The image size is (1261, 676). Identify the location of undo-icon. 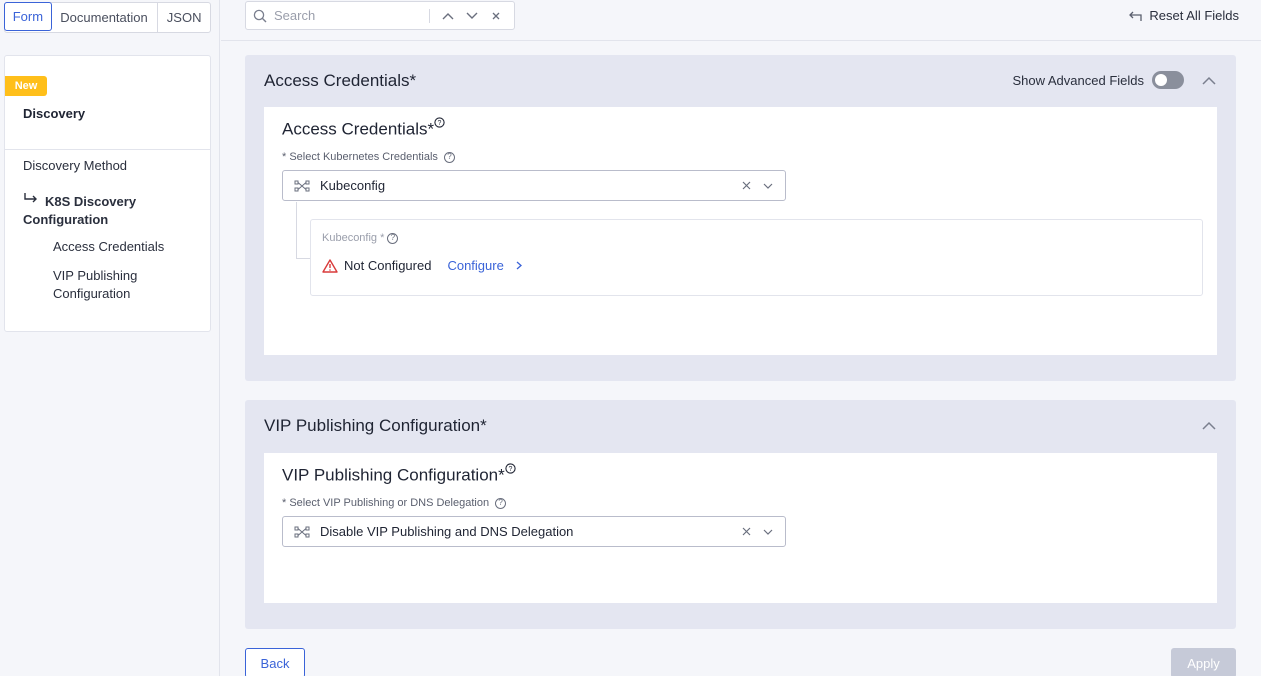
(1136, 16).